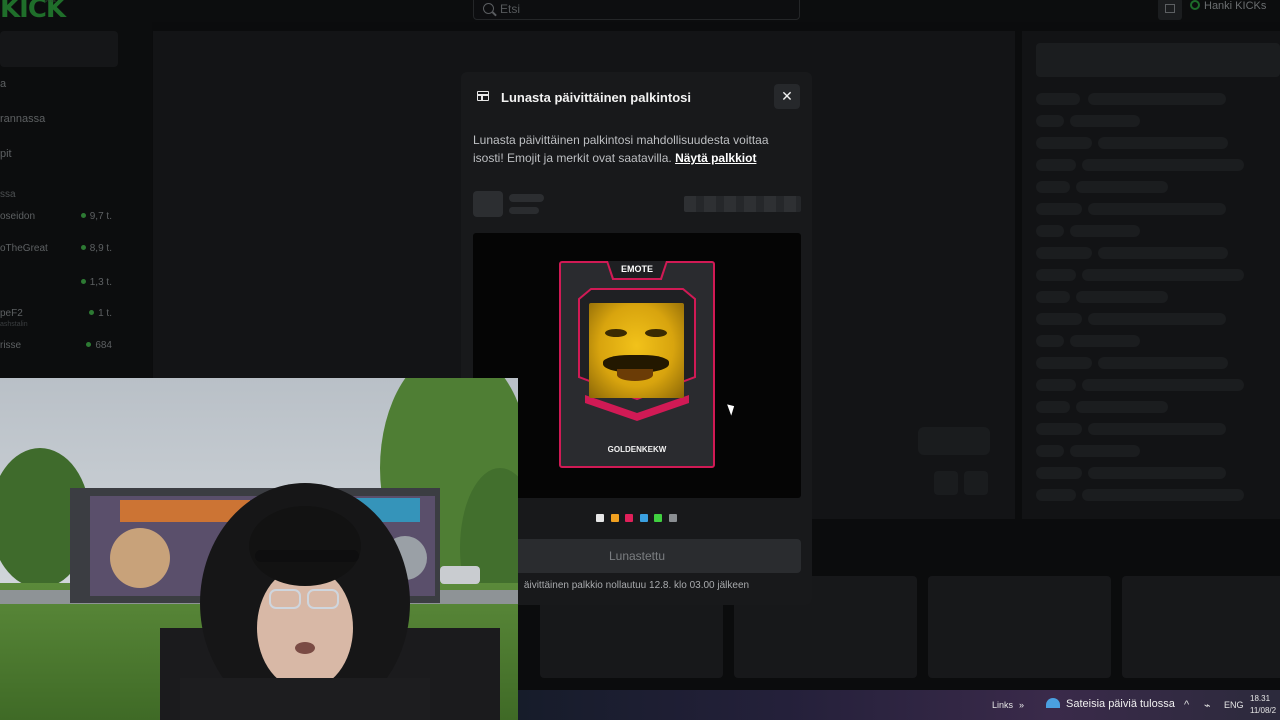 The width and height of the screenshot is (1280, 720). I want to click on chat-panel-placeholder, so click(1151, 275).